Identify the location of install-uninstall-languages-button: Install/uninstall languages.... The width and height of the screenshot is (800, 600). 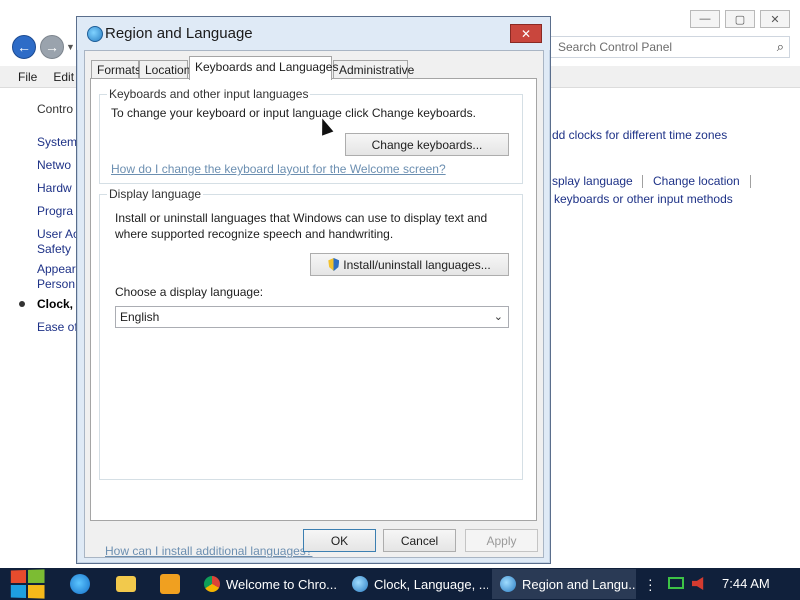
(409, 264).